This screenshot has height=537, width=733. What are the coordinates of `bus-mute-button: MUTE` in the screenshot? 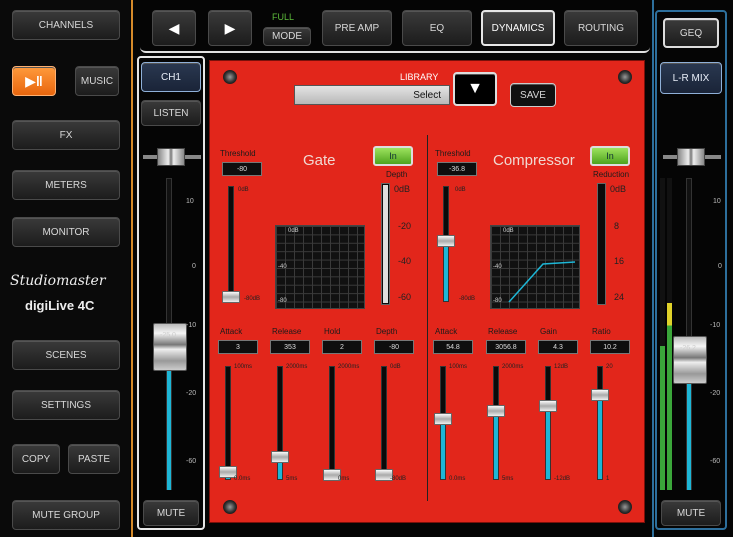 It's located at (691, 513).